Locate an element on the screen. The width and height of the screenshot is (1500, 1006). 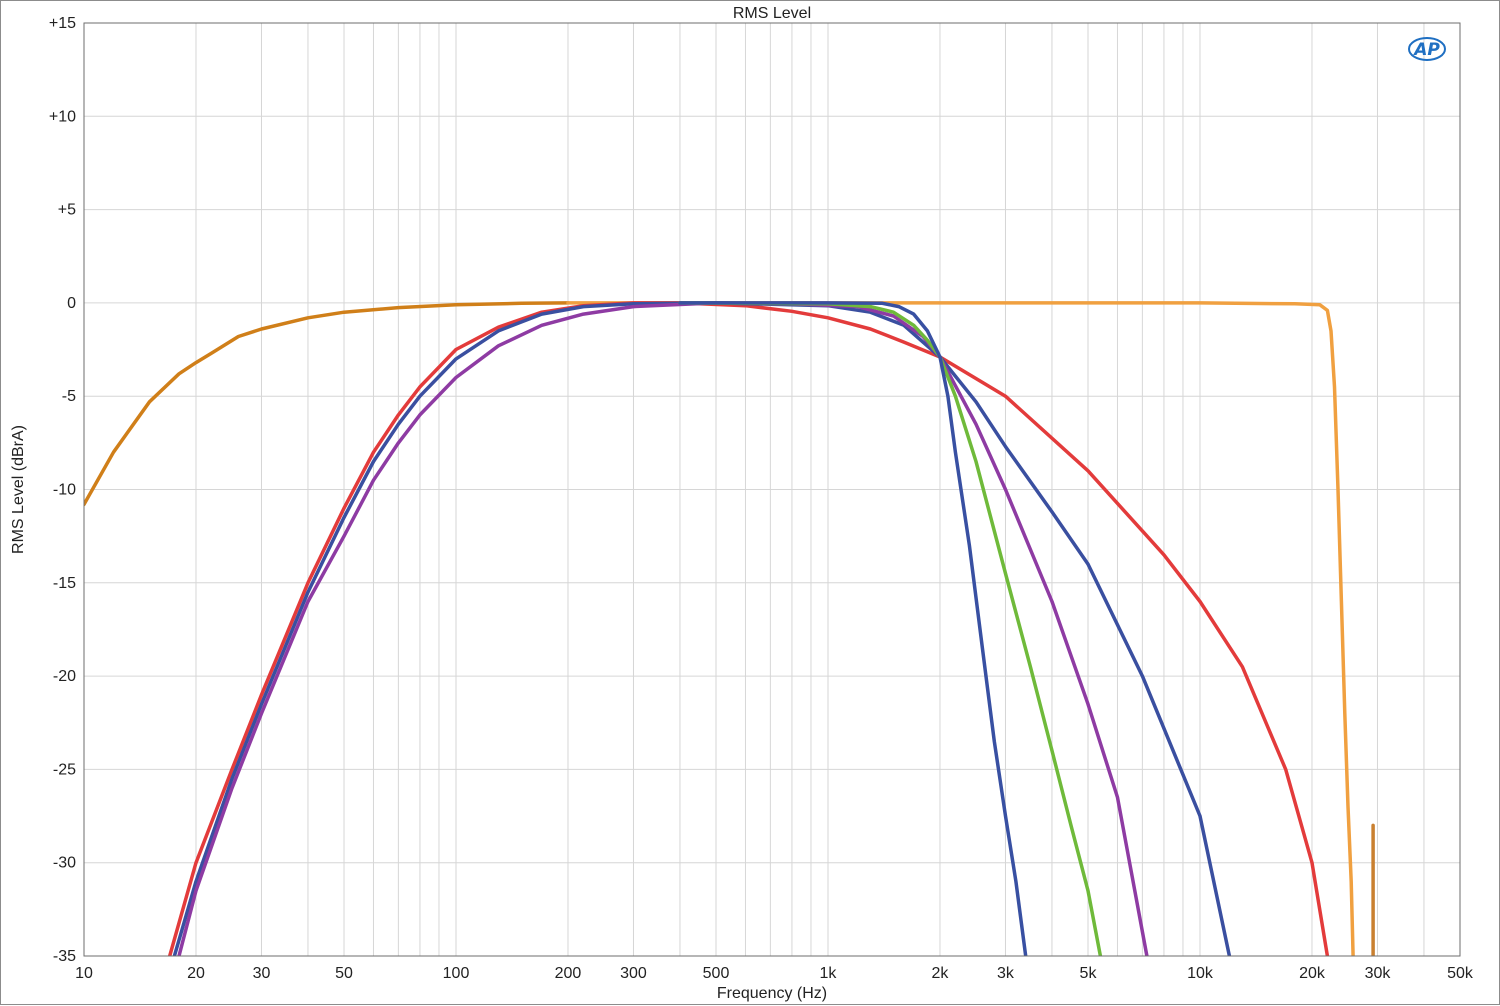
x-tick-label: 20 is located at coordinates (196, 973).